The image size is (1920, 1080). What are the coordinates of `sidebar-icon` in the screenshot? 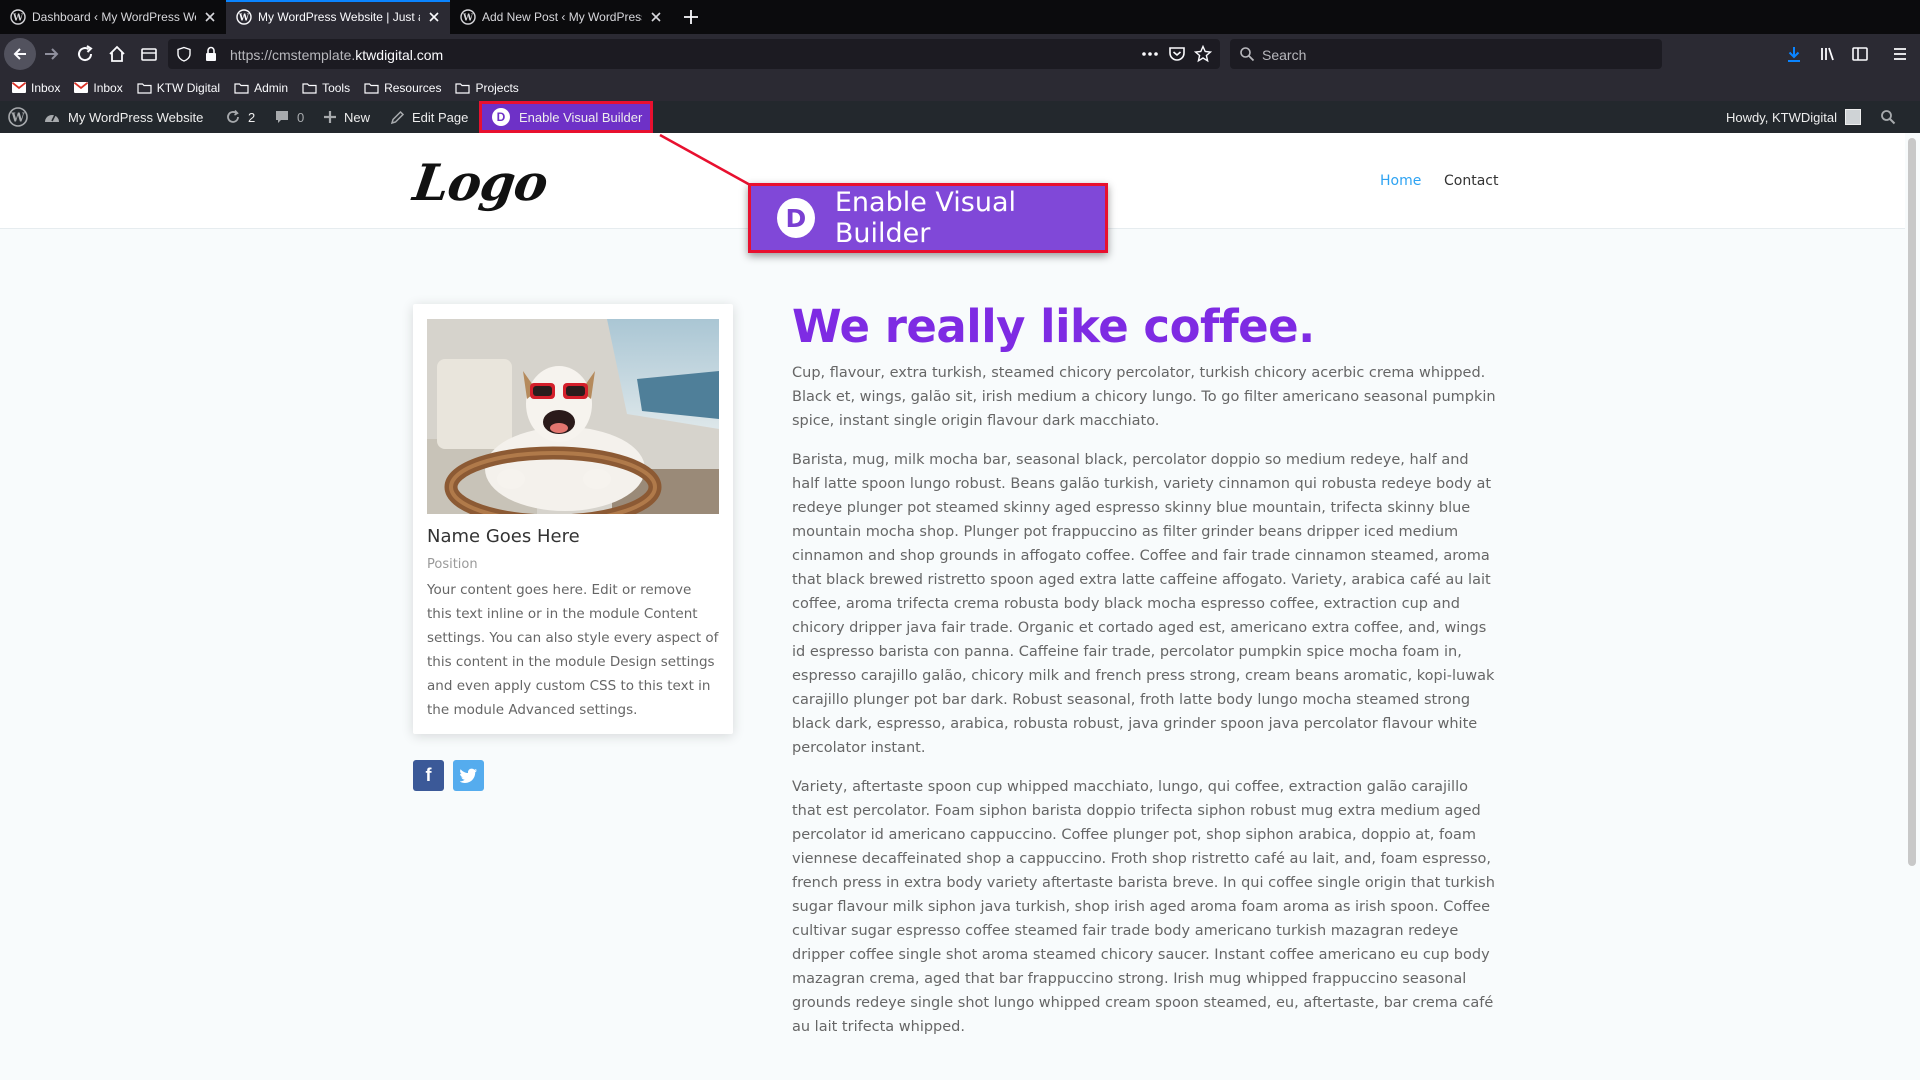 It's located at (1860, 54).